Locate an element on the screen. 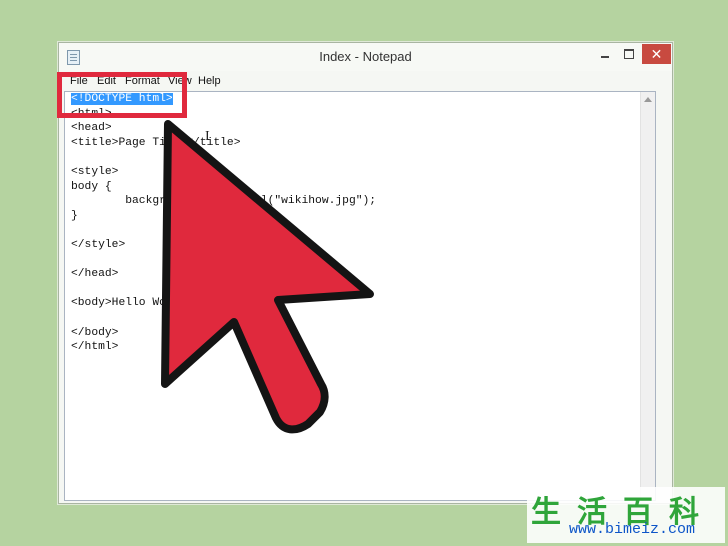 Image resolution: width=728 pixels, height=546 pixels. watermark: 生活百科 www.bimeiz.com is located at coordinates (626, 515).